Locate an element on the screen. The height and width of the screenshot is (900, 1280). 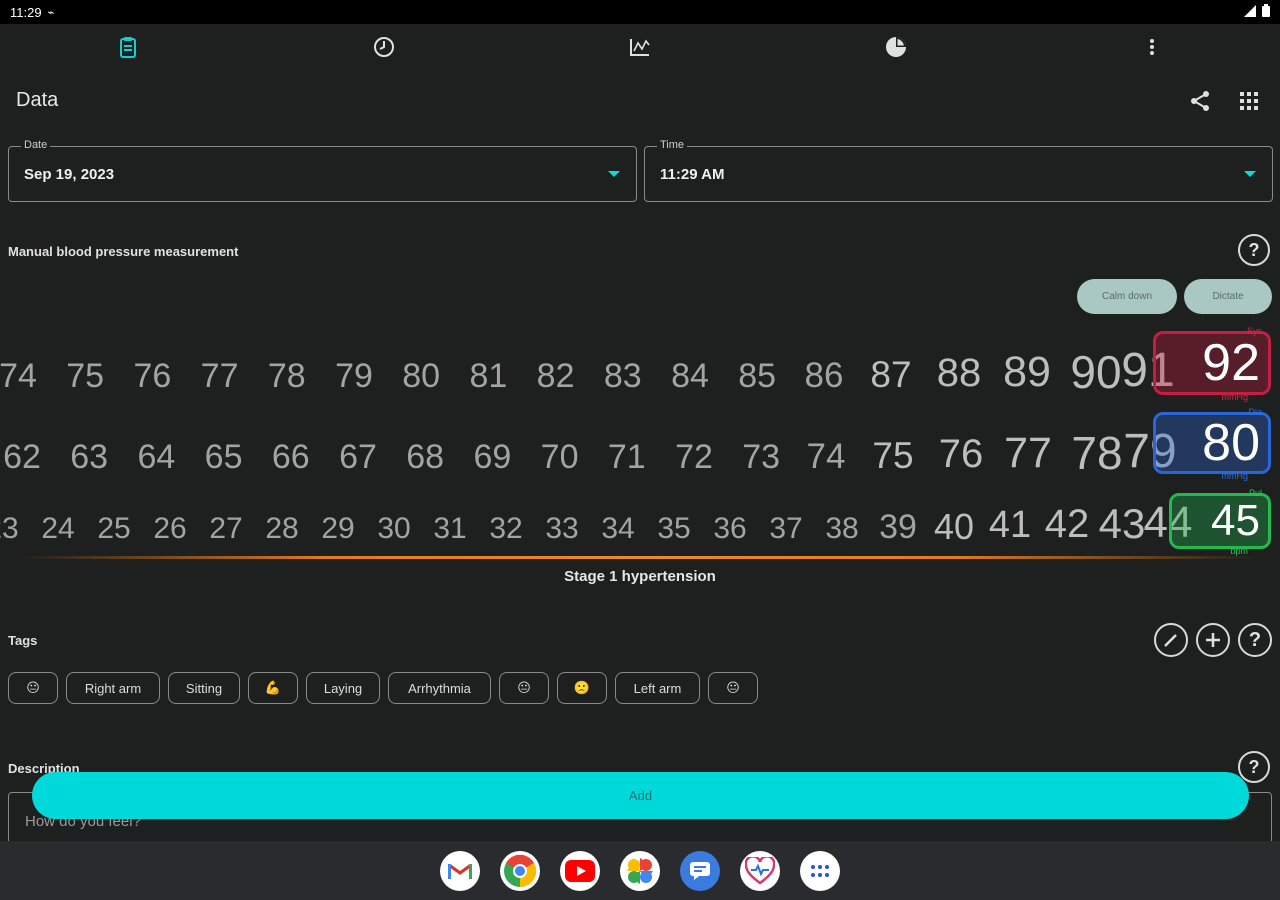
tab-history is located at coordinates (384, 47).